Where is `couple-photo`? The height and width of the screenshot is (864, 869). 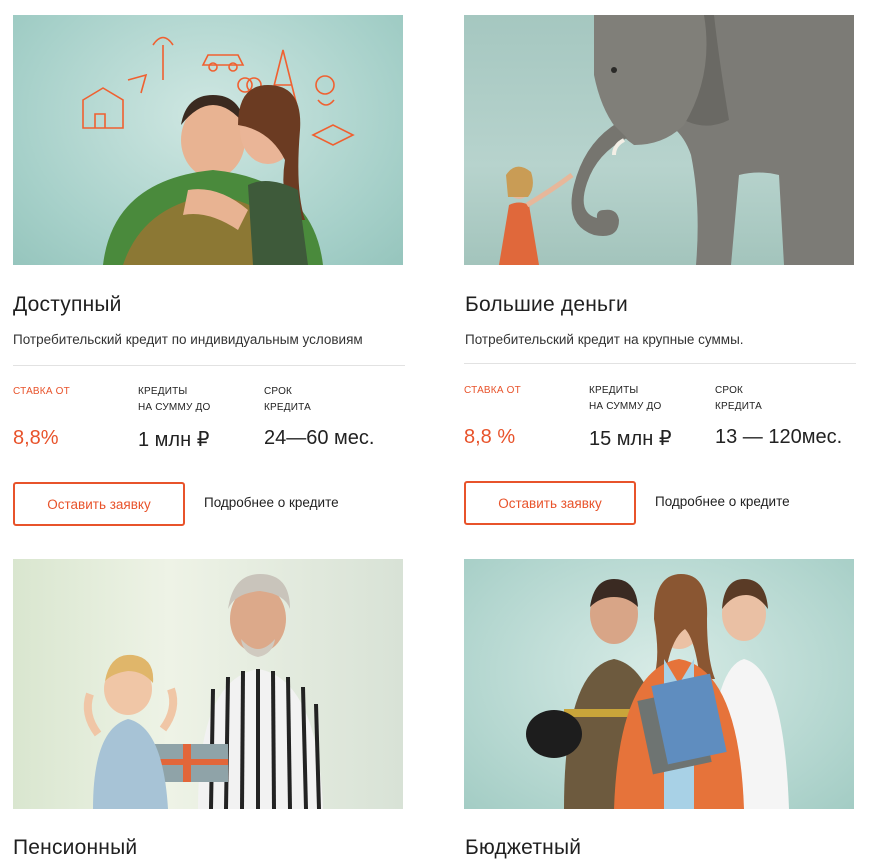 couple-photo is located at coordinates (208, 140).